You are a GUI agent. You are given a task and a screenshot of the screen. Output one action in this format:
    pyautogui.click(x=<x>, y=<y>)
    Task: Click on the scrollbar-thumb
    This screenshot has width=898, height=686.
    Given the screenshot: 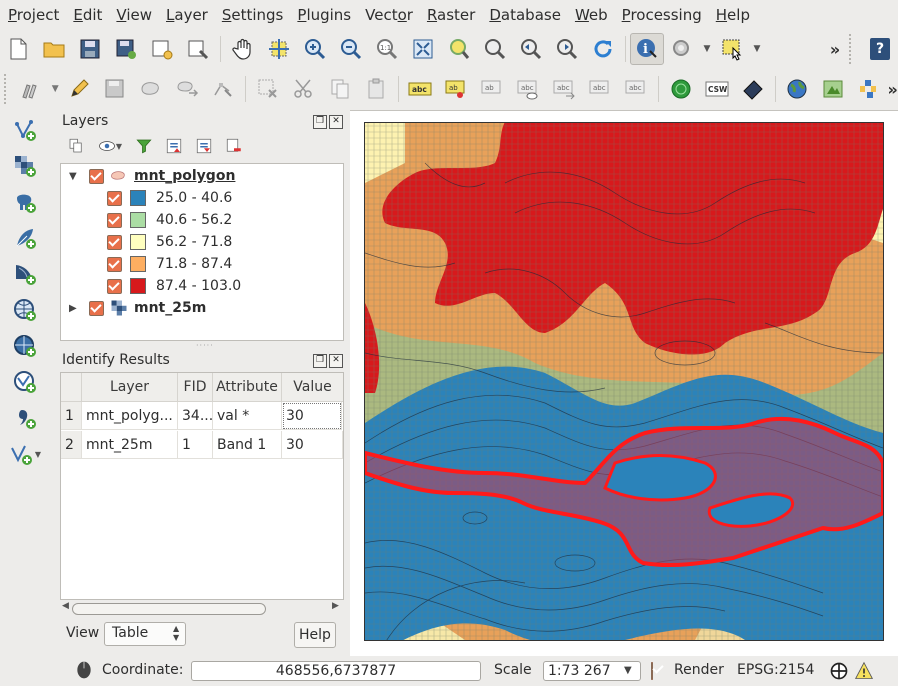 What is the action you would take?
    pyautogui.click(x=169, y=609)
    